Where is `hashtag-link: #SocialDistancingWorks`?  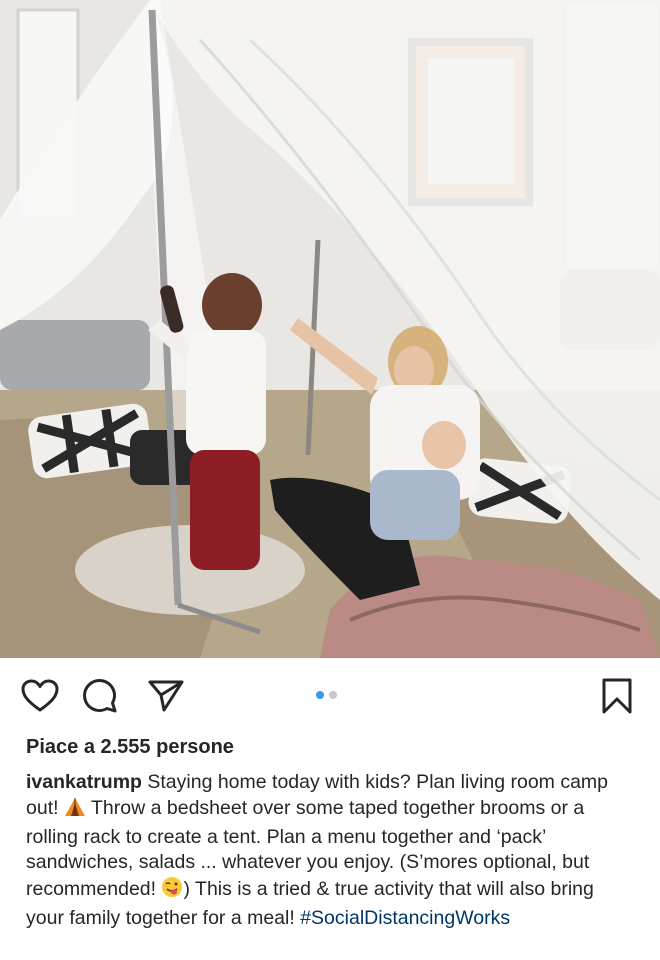 hashtag-link: #SocialDistancingWorks is located at coordinates (405, 918).